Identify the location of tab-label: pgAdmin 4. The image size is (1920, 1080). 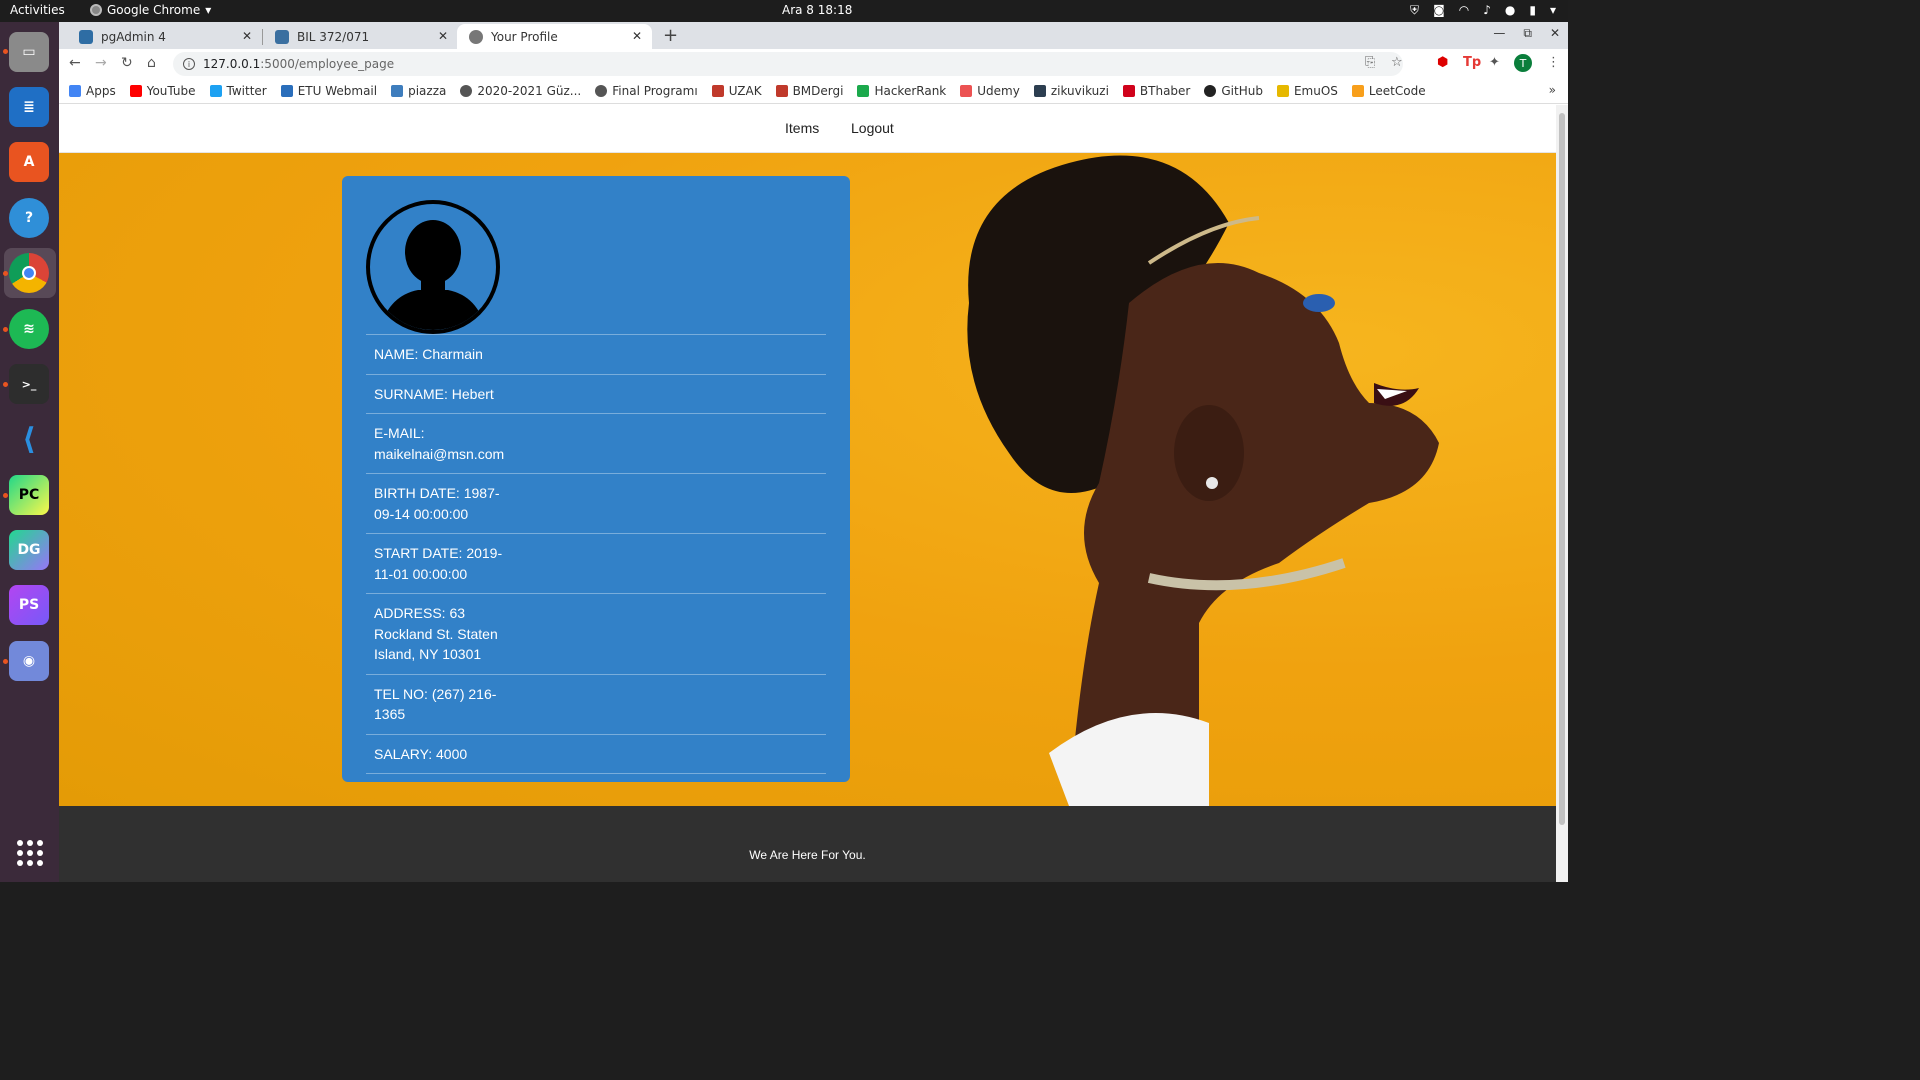
(133, 36).